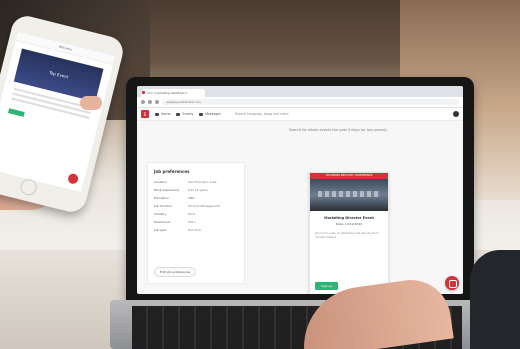 The height and width of the screenshot is (349, 520). I want to click on pref-value: 8 to 10 years, so click(198, 190).